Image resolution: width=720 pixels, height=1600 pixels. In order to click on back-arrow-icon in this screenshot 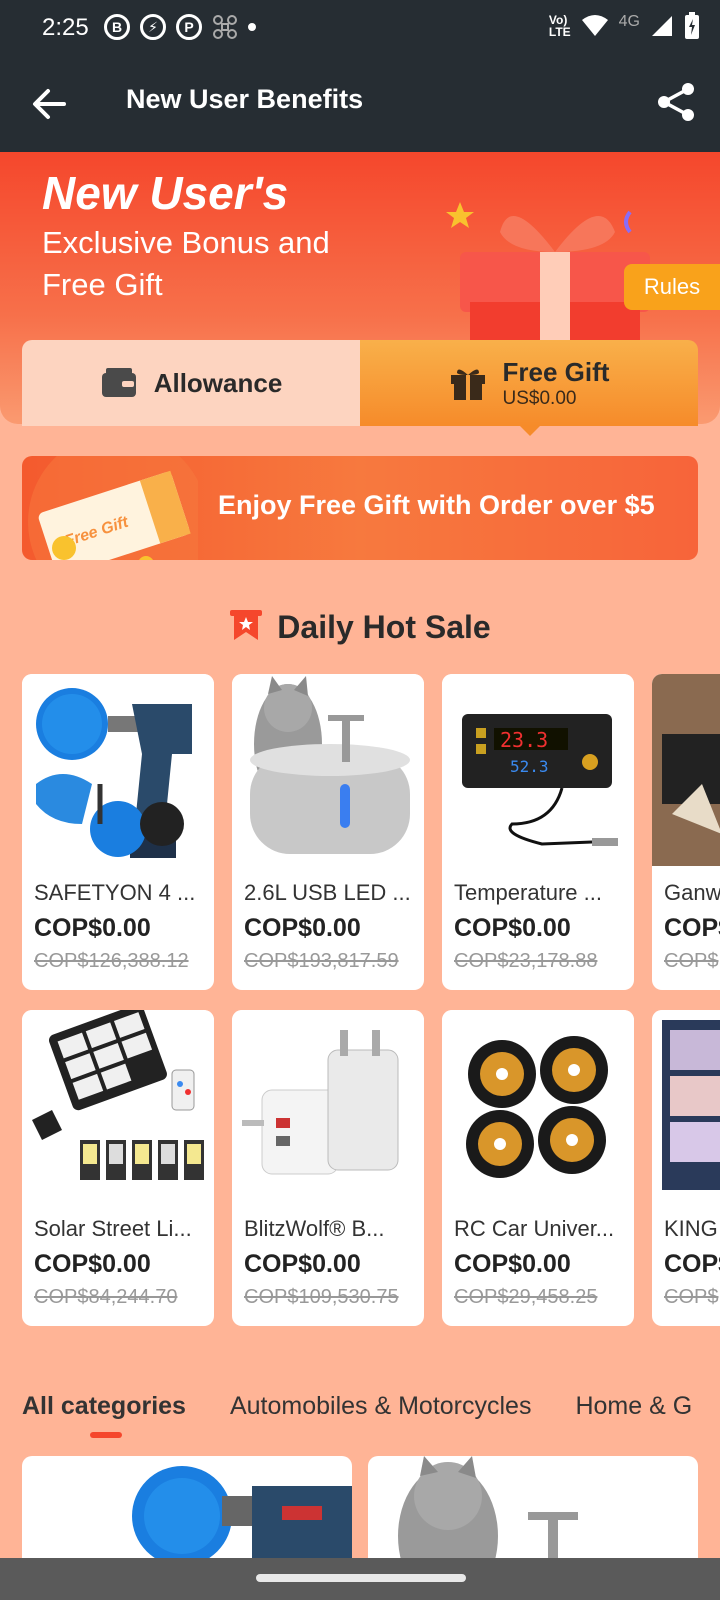, I will do `click(50, 104)`.